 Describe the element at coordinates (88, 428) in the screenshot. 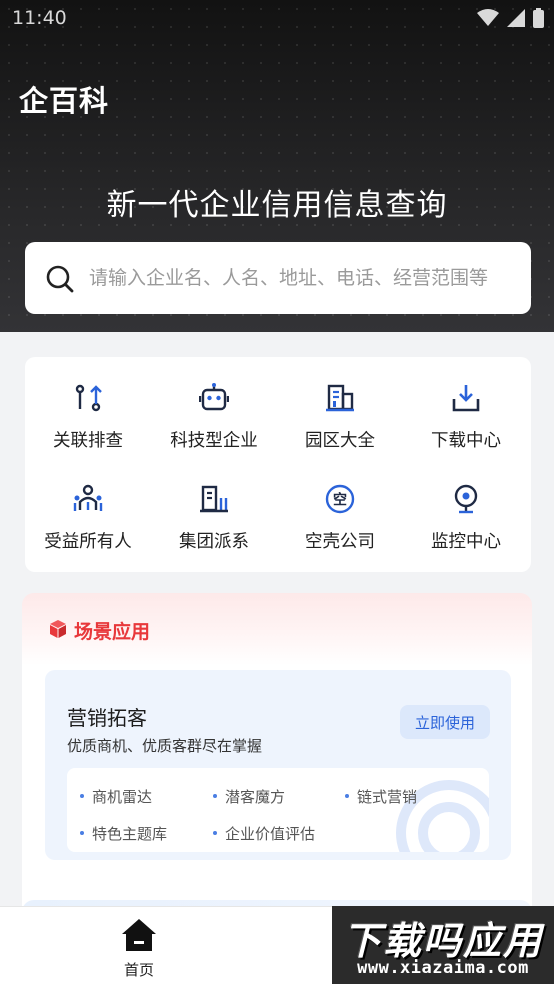

I see `tool-link-trace: 关联排查` at that location.